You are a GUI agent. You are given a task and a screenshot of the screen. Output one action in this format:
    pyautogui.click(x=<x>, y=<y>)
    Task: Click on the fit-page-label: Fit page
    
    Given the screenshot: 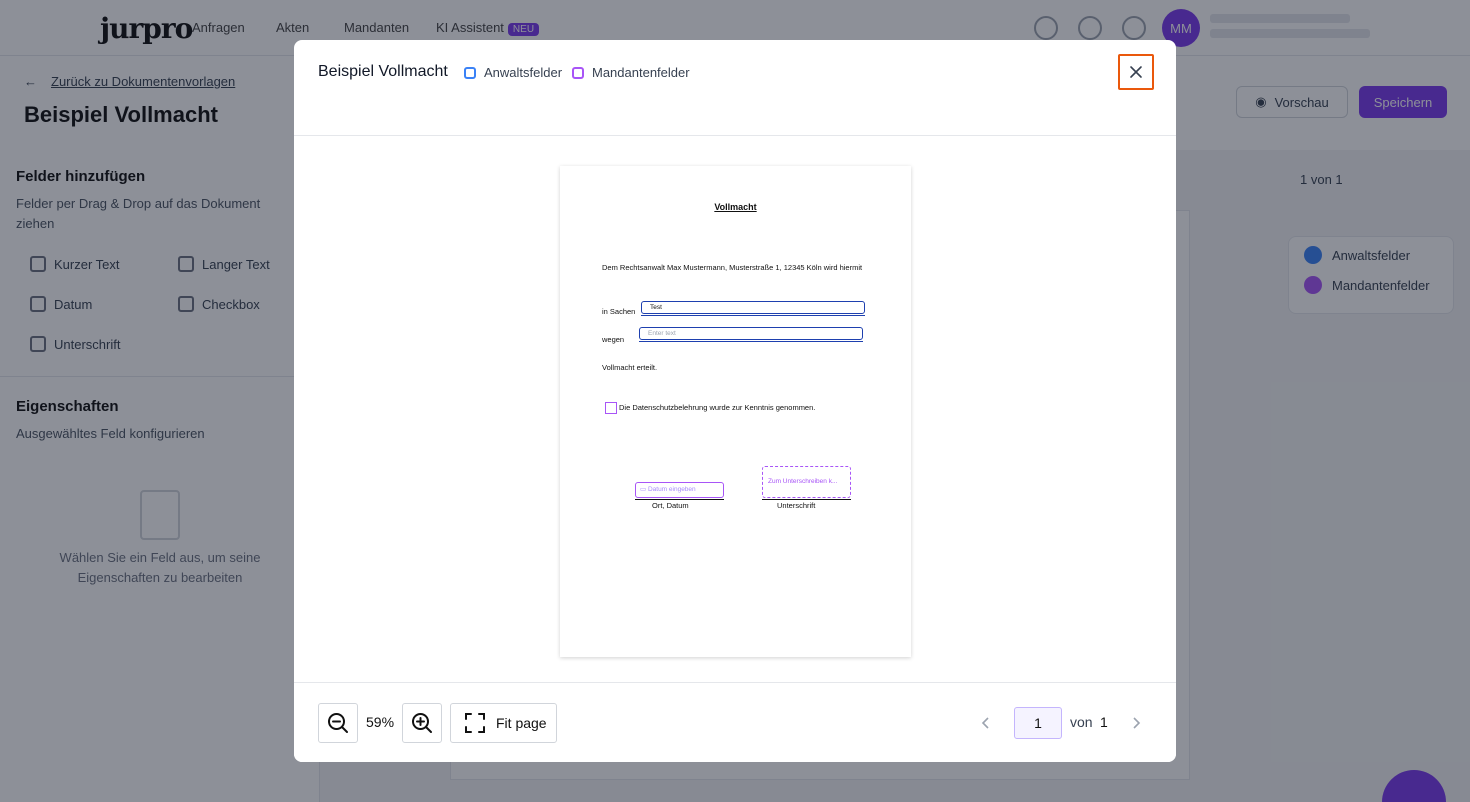 What is the action you would take?
    pyautogui.click(x=521, y=723)
    